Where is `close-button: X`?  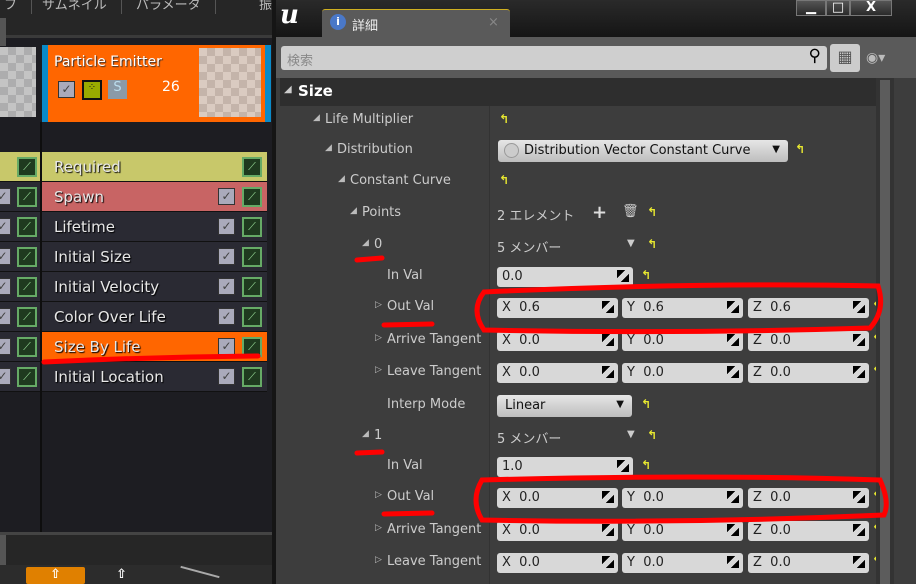
close-button: X is located at coordinates (871, 8).